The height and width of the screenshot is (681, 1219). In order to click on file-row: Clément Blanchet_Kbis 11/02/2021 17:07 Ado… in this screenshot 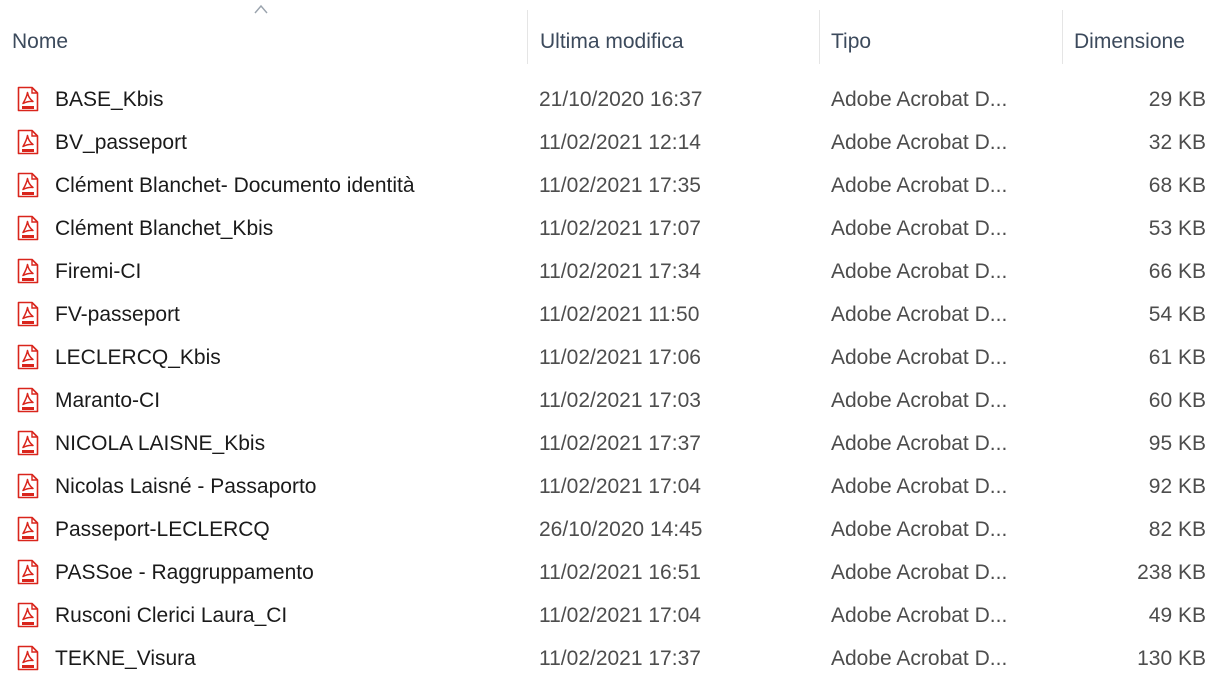, I will do `click(609, 228)`.